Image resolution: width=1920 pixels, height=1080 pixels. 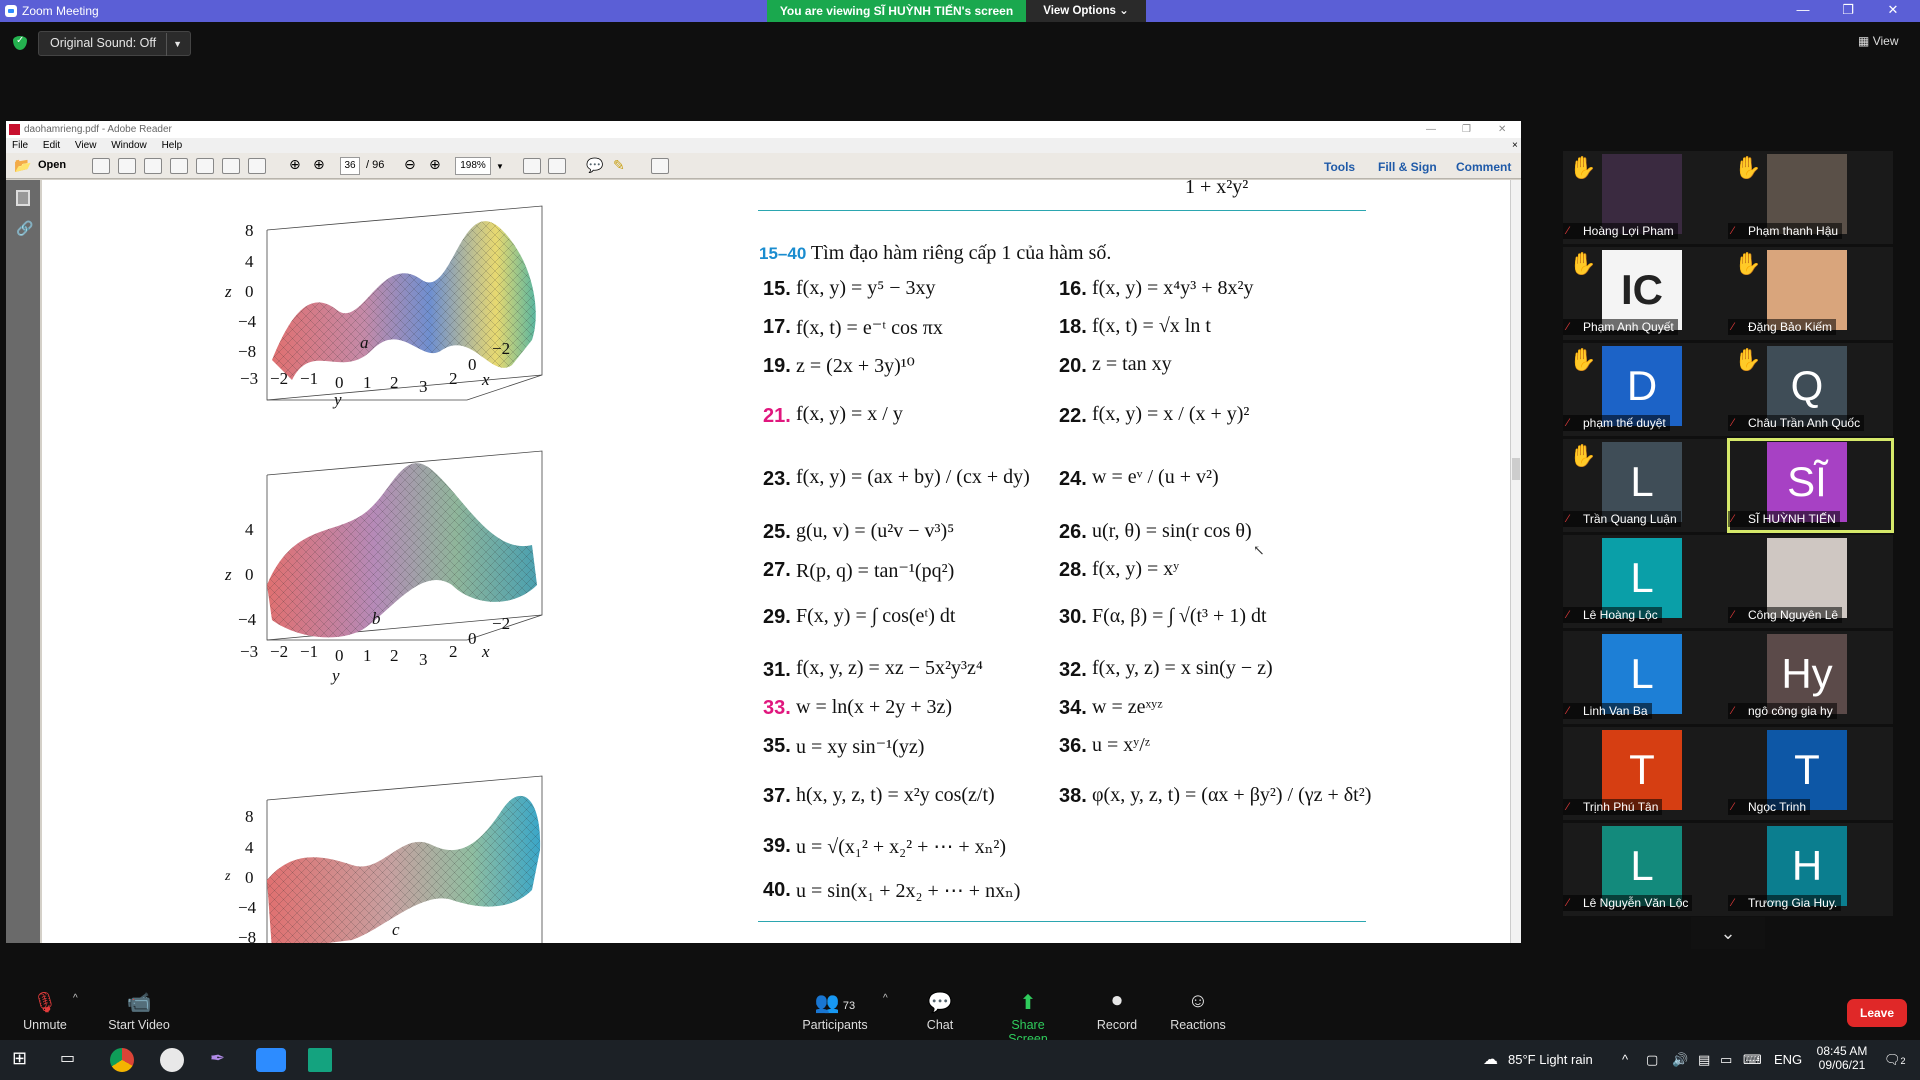 What do you see at coordinates (174, 44) in the screenshot?
I see `chevron-down-icon: ▼` at bounding box center [174, 44].